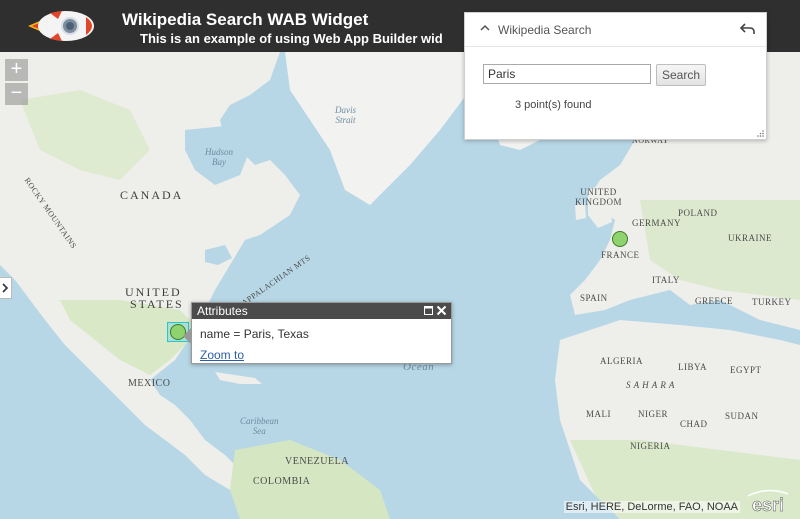  I want to click on label-egypt: EGYPT, so click(746, 370).